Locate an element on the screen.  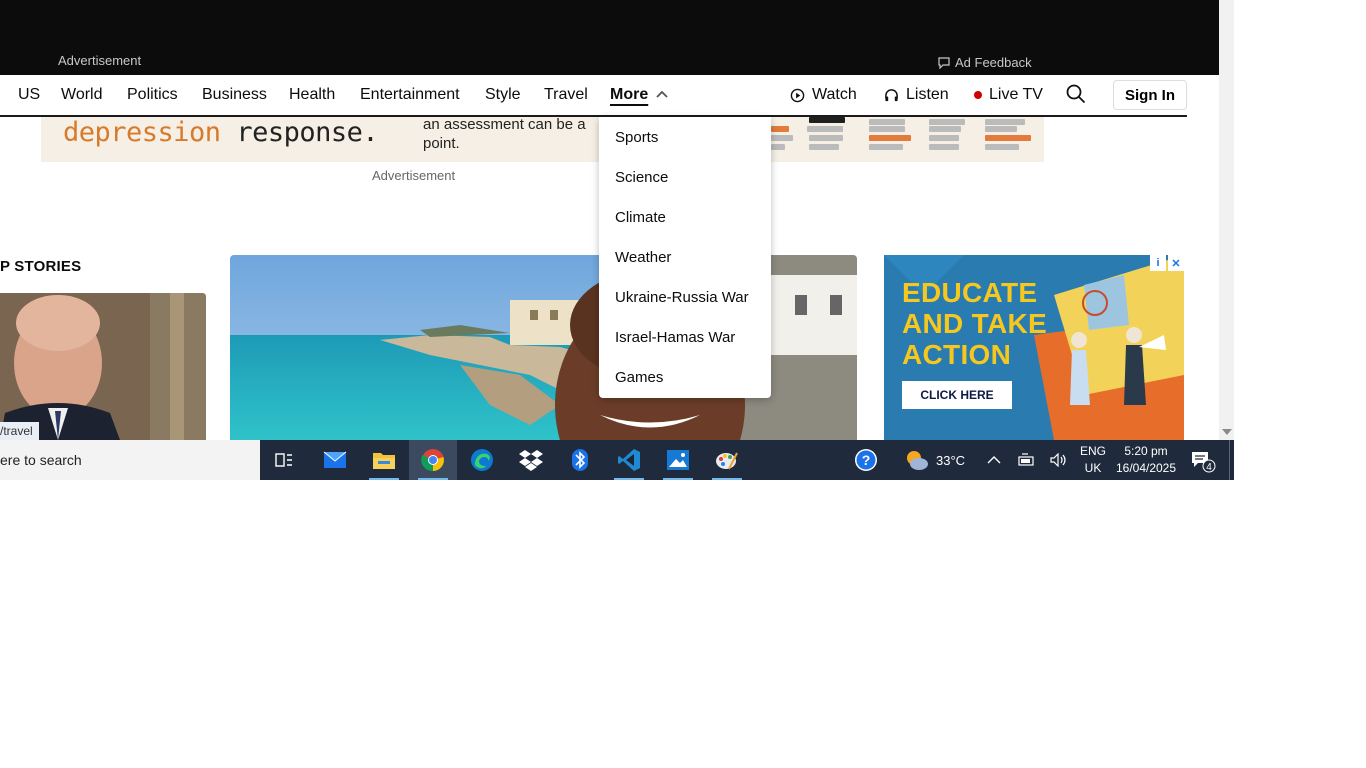
banner-headline-word-1: depression is located at coordinates (142, 132).